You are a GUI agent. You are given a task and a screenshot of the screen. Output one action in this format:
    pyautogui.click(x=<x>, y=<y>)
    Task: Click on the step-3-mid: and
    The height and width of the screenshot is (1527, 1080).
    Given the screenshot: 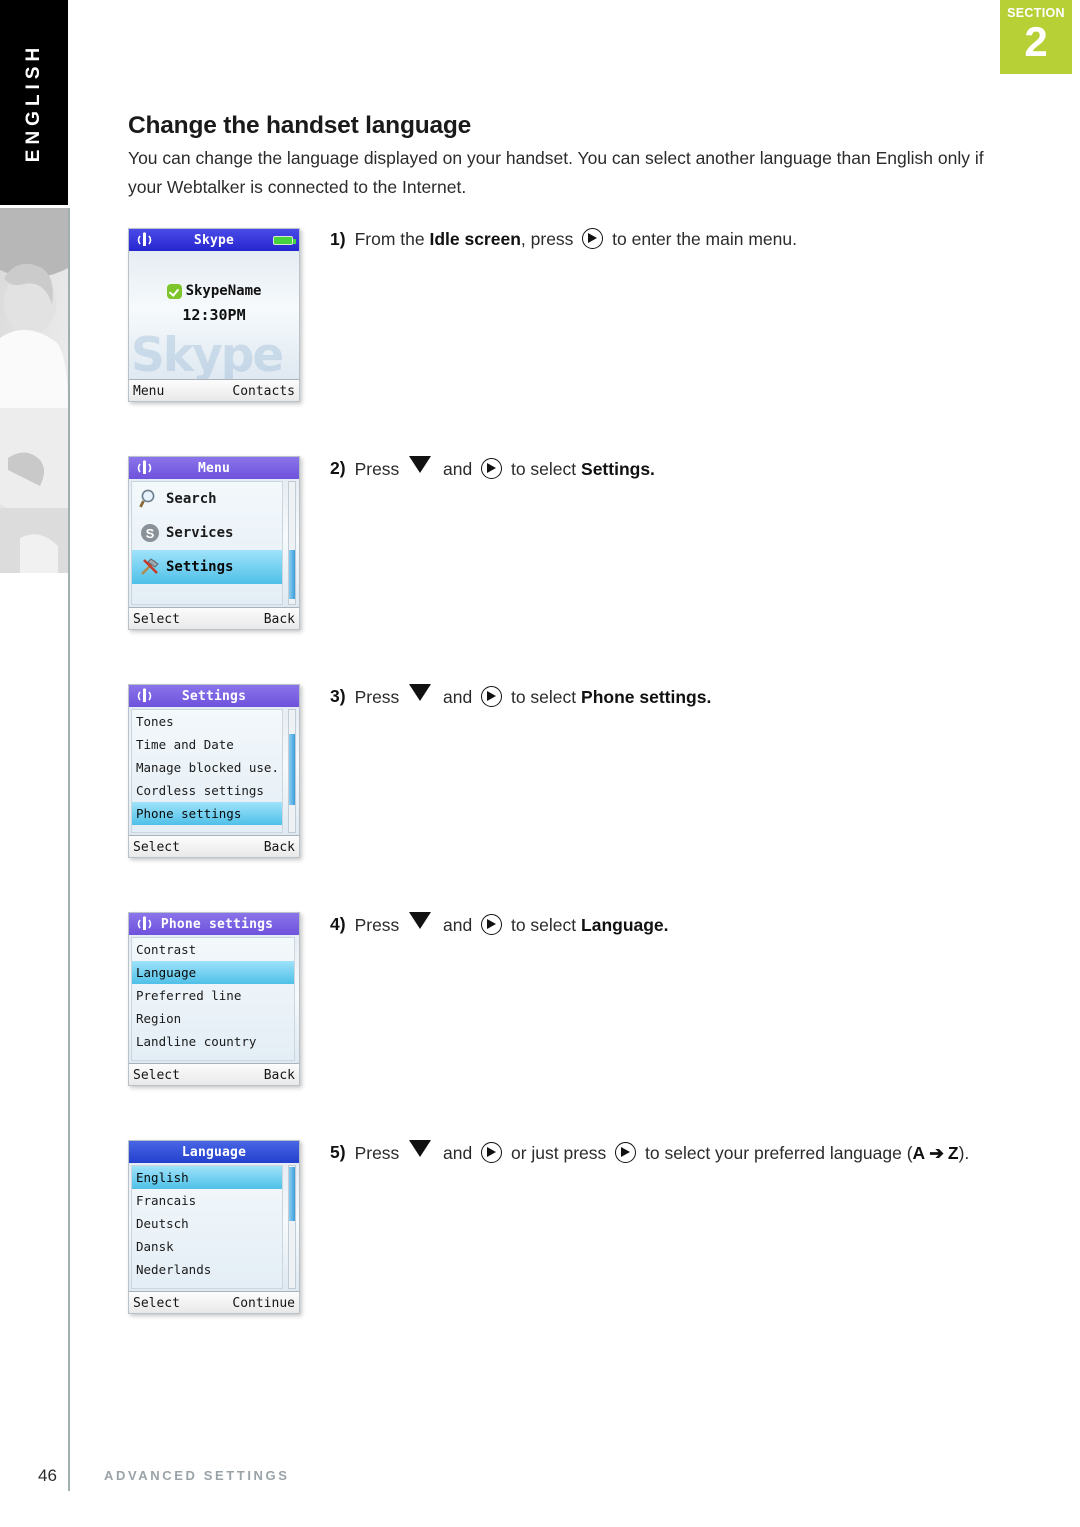 What is the action you would take?
    pyautogui.click(x=458, y=697)
    